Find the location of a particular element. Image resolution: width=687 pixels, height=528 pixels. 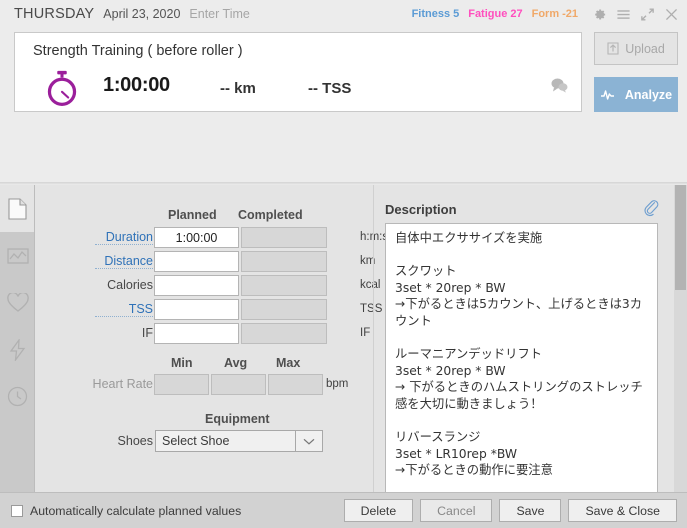

shoes-label: Shoes is located at coordinates (135, 441).